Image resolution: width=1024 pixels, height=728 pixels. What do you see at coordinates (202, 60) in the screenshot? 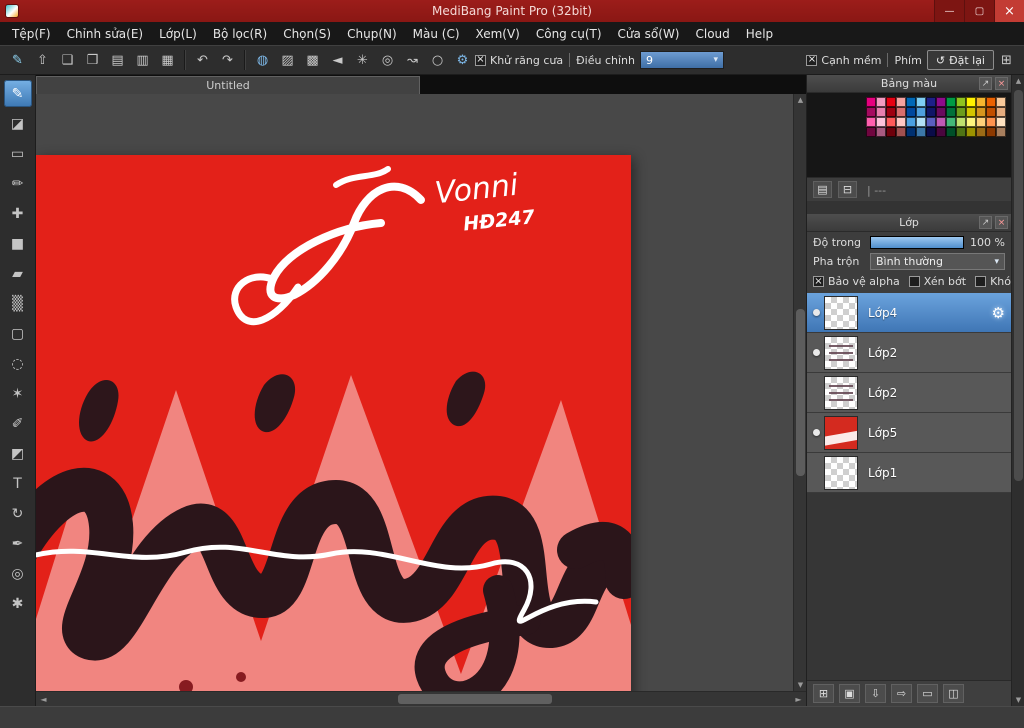
I see `undo-button: ↶` at bounding box center [202, 60].